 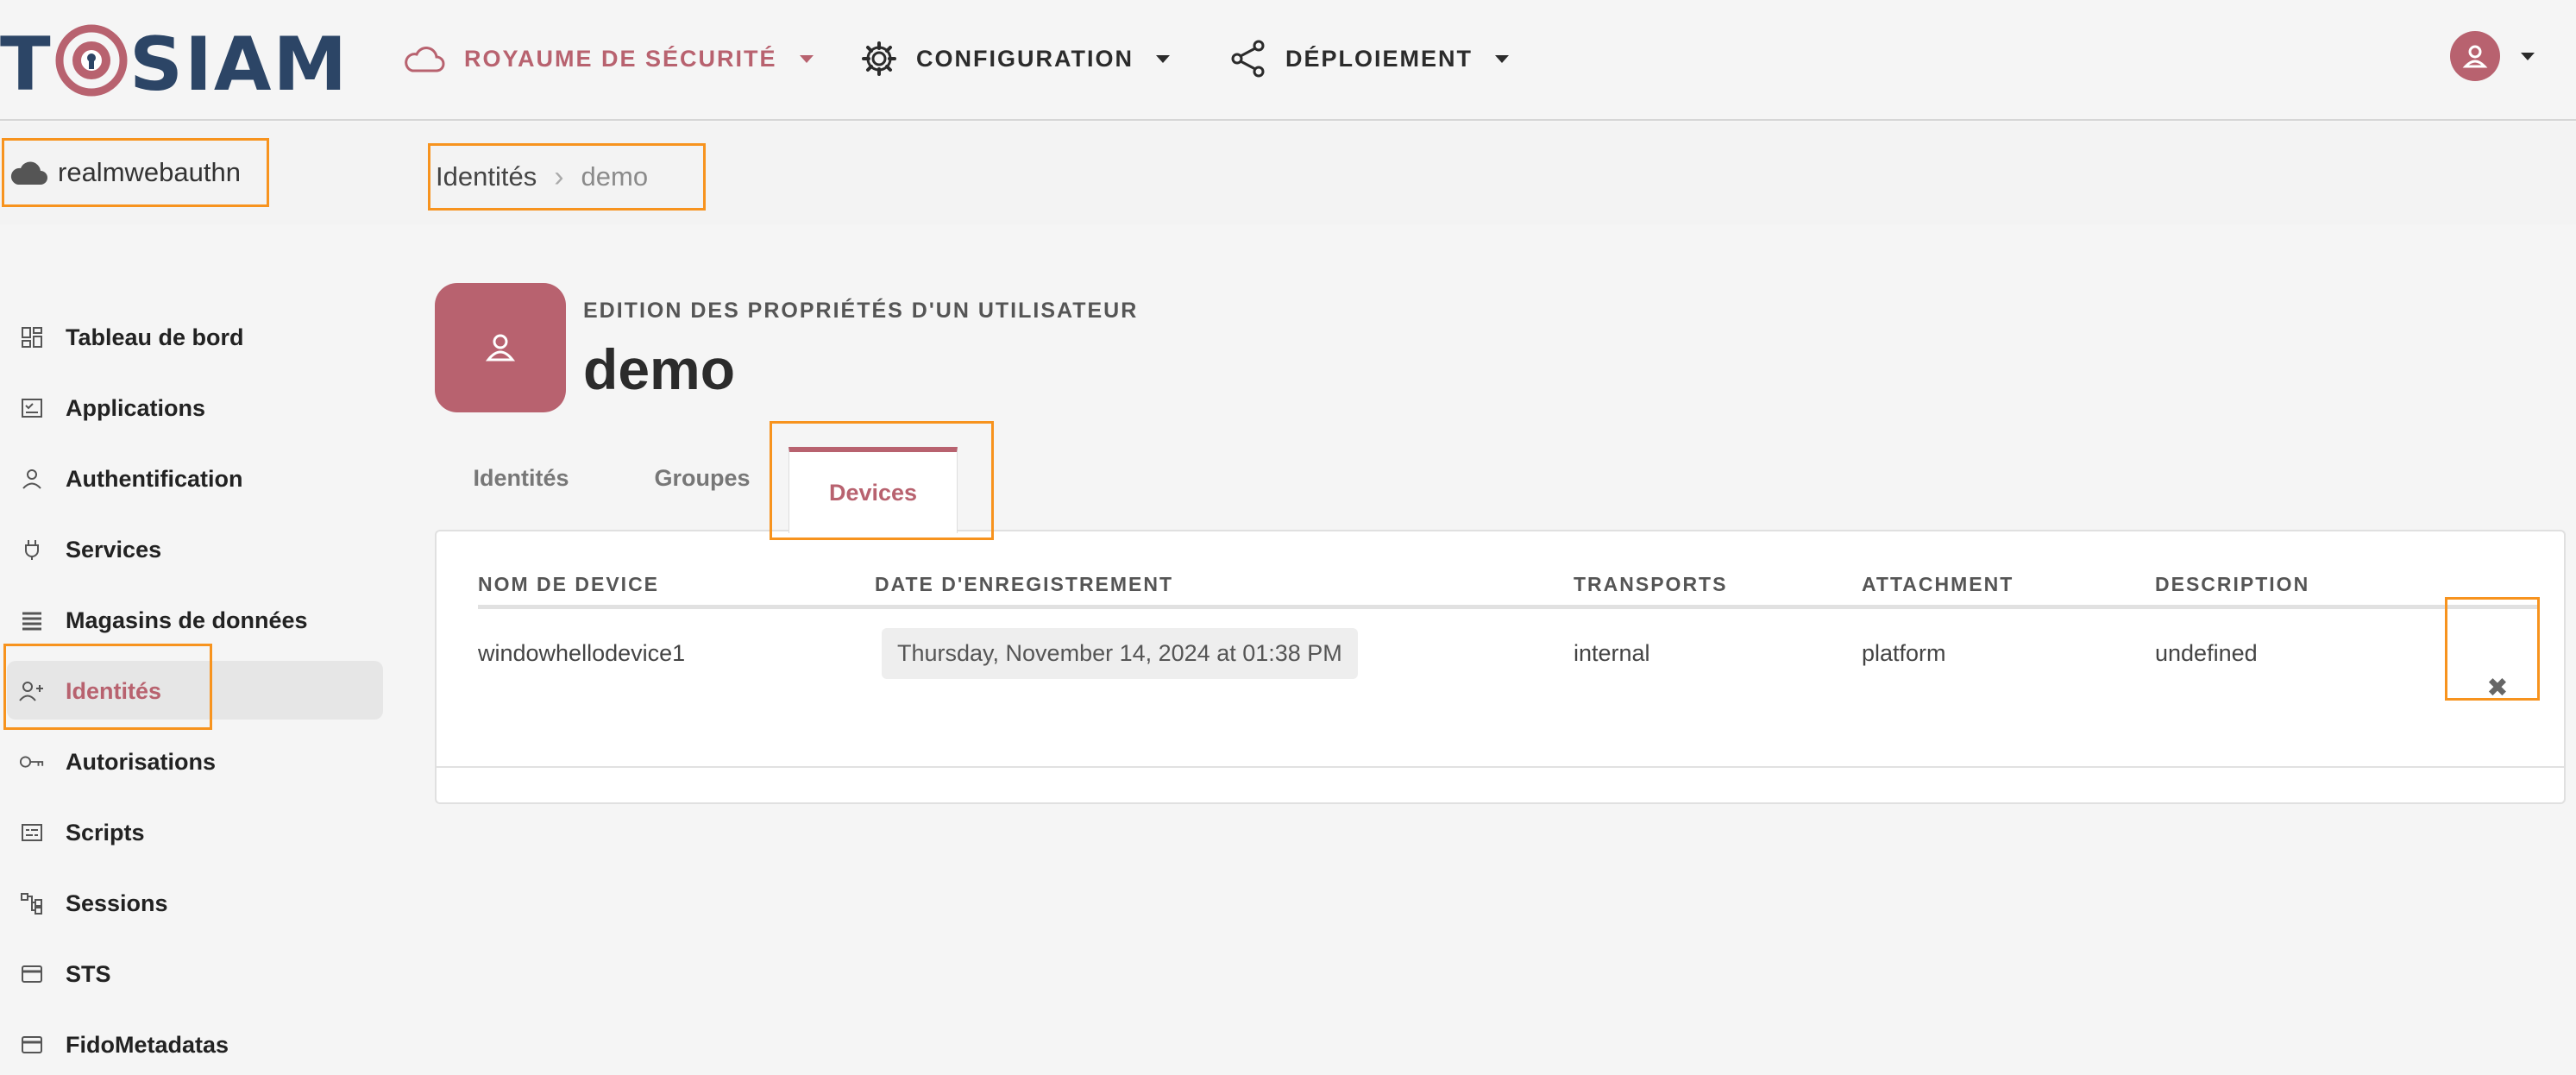 What do you see at coordinates (861, 311) in the screenshot?
I see `page-subtitle: EDITION DES PROPRIÉTÉS D'UN UTILISATEUR` at bounding box center [861, 311].